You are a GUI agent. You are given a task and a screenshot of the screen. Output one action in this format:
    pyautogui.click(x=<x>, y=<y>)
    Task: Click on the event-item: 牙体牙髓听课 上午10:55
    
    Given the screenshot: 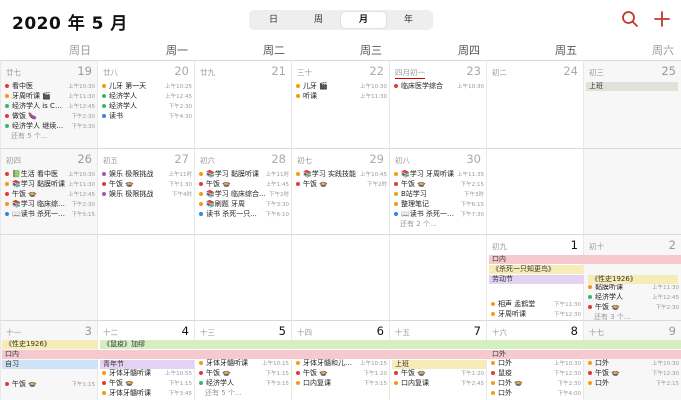 What is the action you would take?
    pyautogui.click(x=146, y=373)
    